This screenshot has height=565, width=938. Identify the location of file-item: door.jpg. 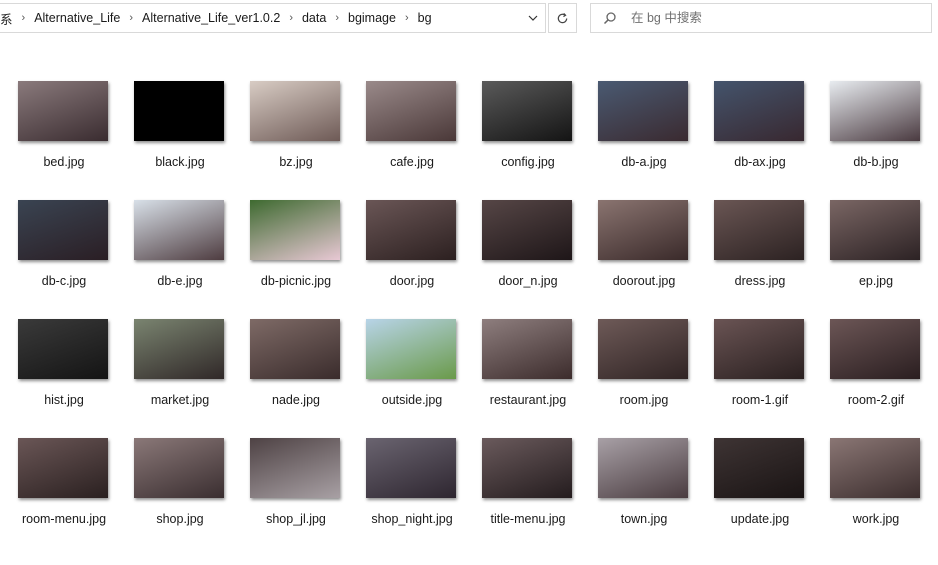
(412, 250).